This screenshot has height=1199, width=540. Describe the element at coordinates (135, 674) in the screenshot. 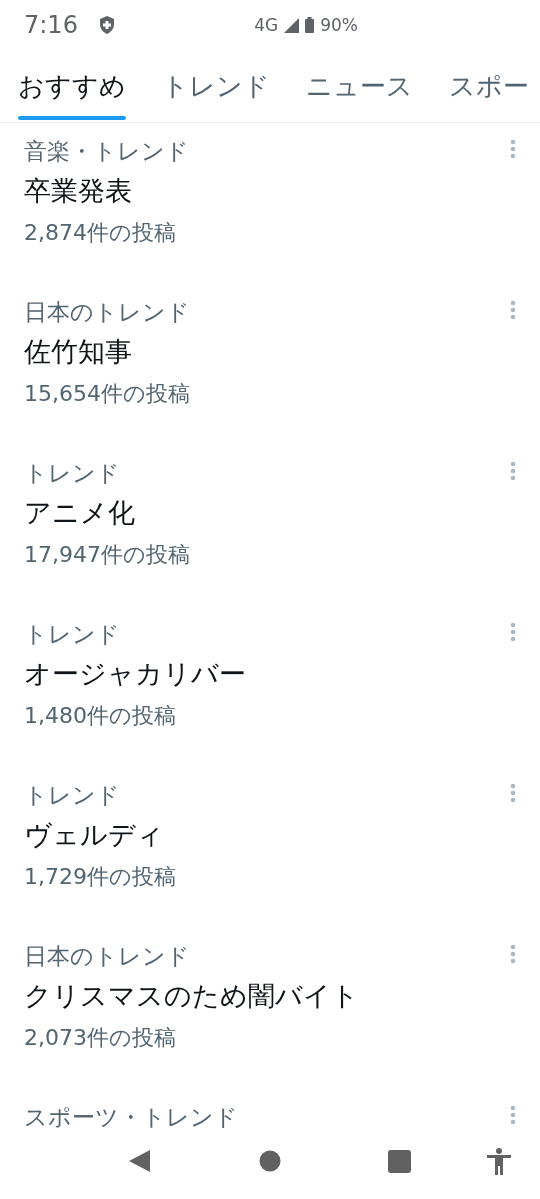

I see `trend-title: オージャカリバー` at that location.